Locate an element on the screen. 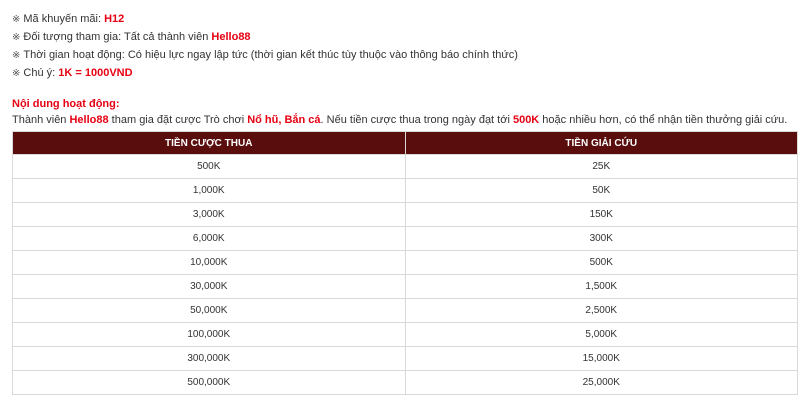 The width and height of the screenshot is (800, 400). loss-amount-cell: 30,000K is located at coordinates (209, 286).